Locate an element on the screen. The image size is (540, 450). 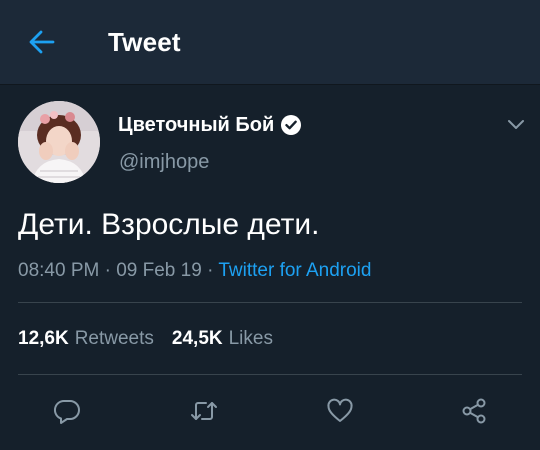
likes-stat: 24,5K Likes is located at coordinates (222, 339).